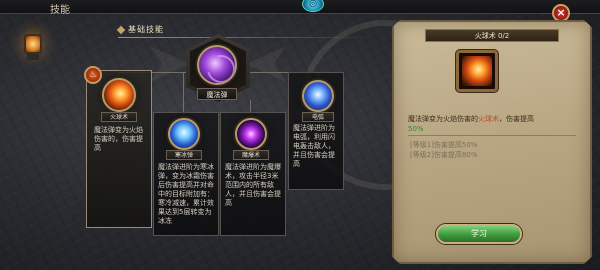 The image size is (600, 270). I want to click on detail-description: 魔法弹变为火焰伤害的火球术，伤害提高 50%, so click(493, 124).